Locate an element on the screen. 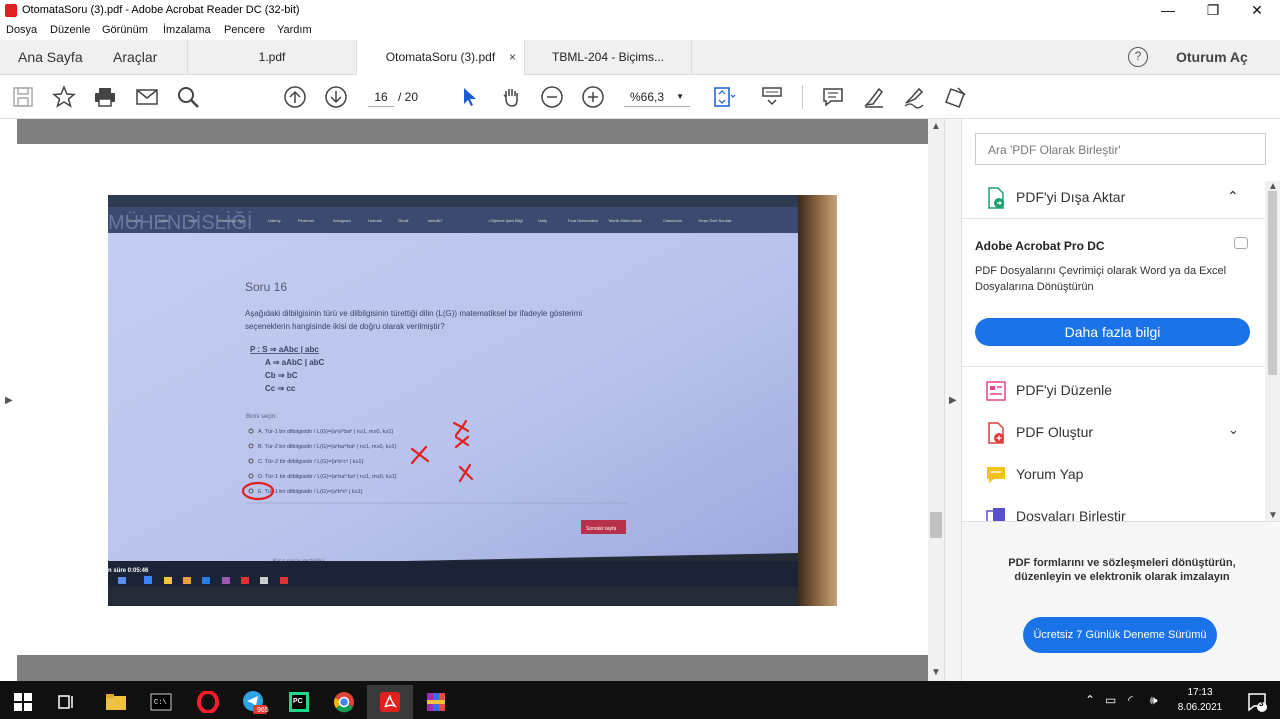  chrome-button is located at coordinates (344, 702).